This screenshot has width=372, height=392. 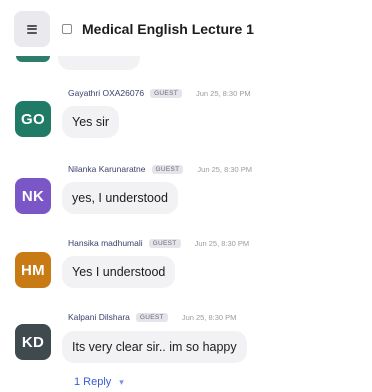 I want to click on message-bubble: Yes I understood, so click(x=119, y=272).